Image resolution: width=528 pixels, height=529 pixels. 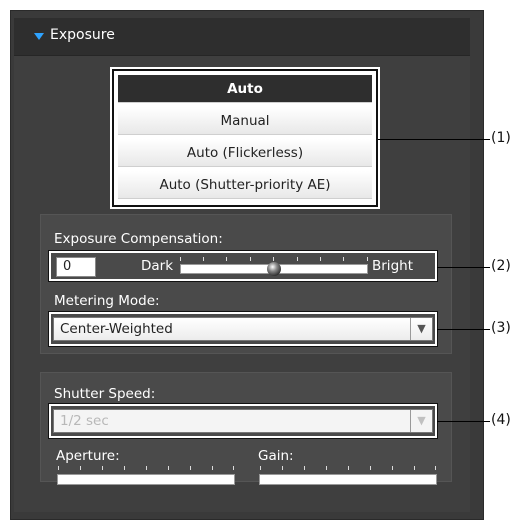 I want to click on collapse-triangle-icon, so click(x=39, y=36).